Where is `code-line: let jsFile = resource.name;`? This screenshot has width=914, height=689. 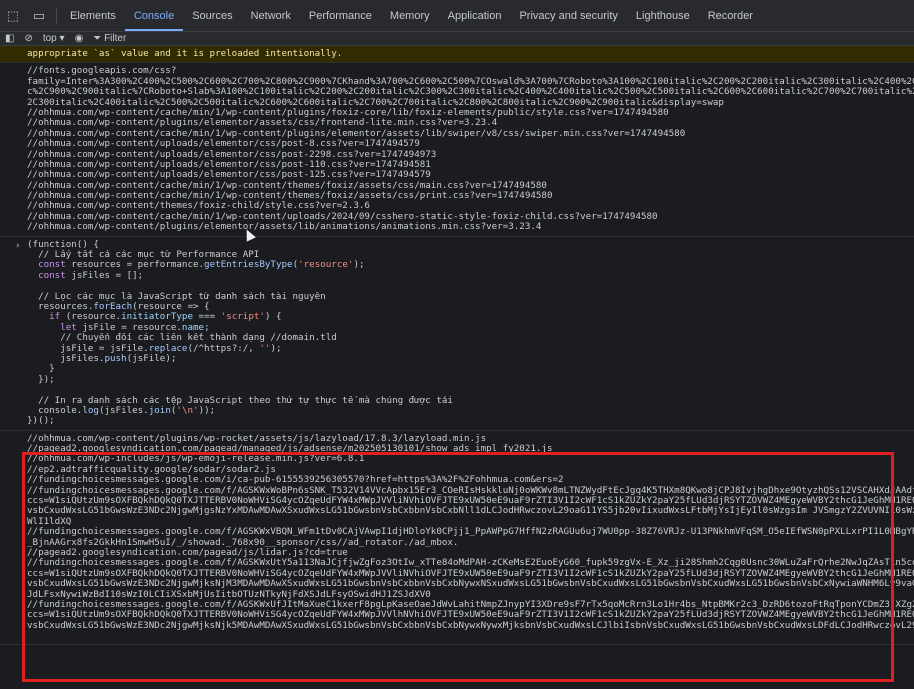 code-line: let jsFile = resource.name; is located at coordinates (135, 327).